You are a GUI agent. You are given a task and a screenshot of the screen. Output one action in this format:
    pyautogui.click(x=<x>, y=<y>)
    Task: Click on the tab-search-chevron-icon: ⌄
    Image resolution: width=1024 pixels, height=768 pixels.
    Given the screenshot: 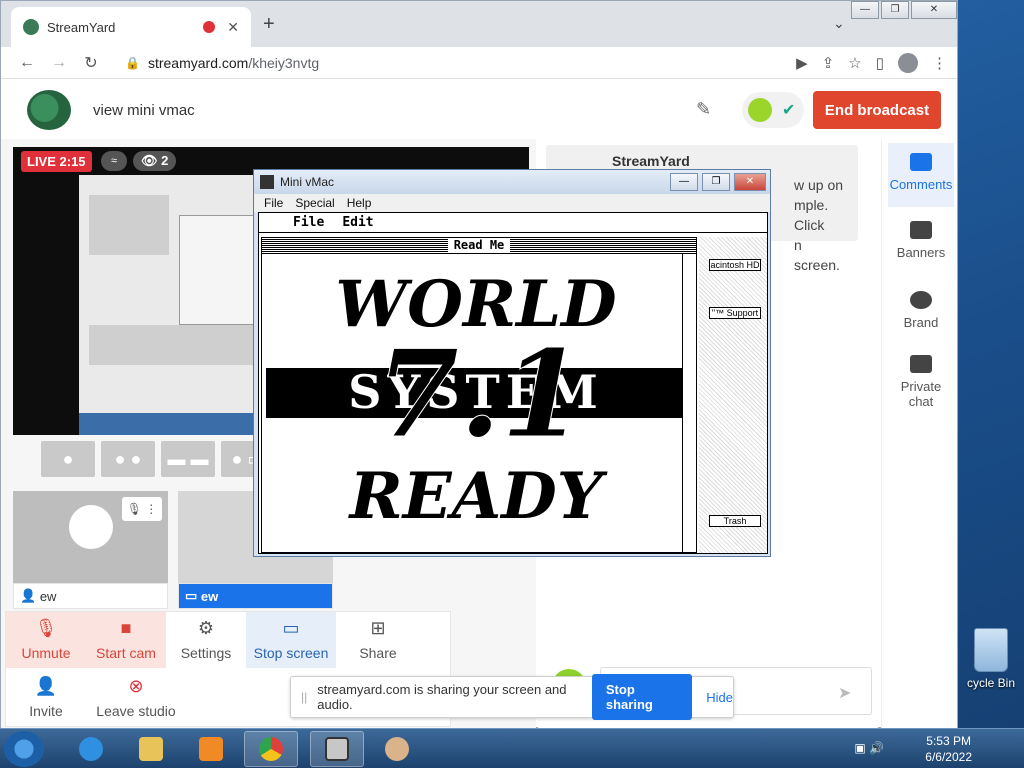 What is the action you would take?
    pyautogui.click(x=839, y=23)
    